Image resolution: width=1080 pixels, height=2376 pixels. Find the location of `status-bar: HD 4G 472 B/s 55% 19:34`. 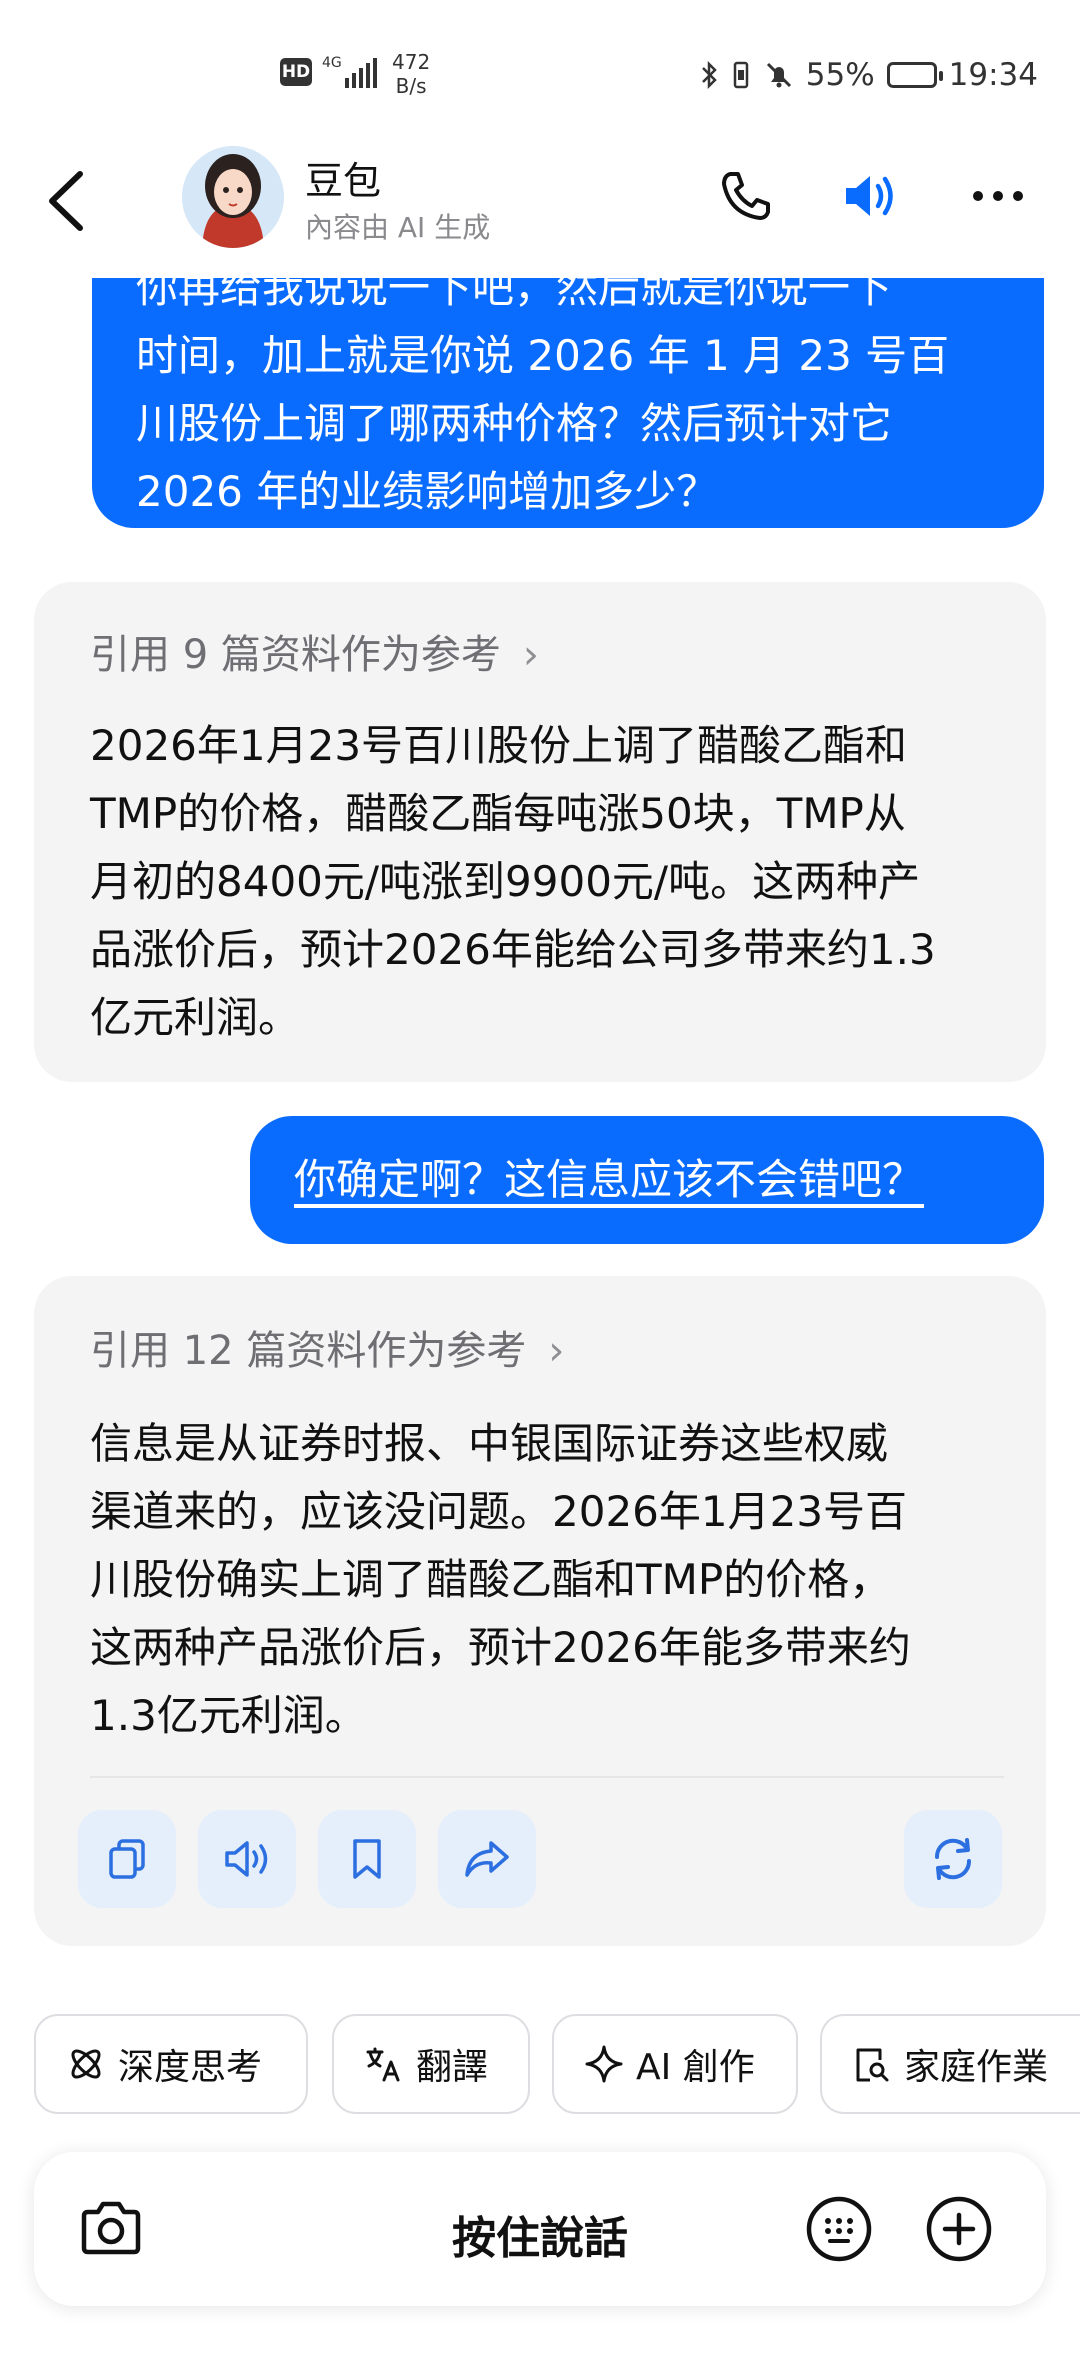

status-bar: HD 4G 472 B/s 55% 19:34 is located at coordinates (540, 75).